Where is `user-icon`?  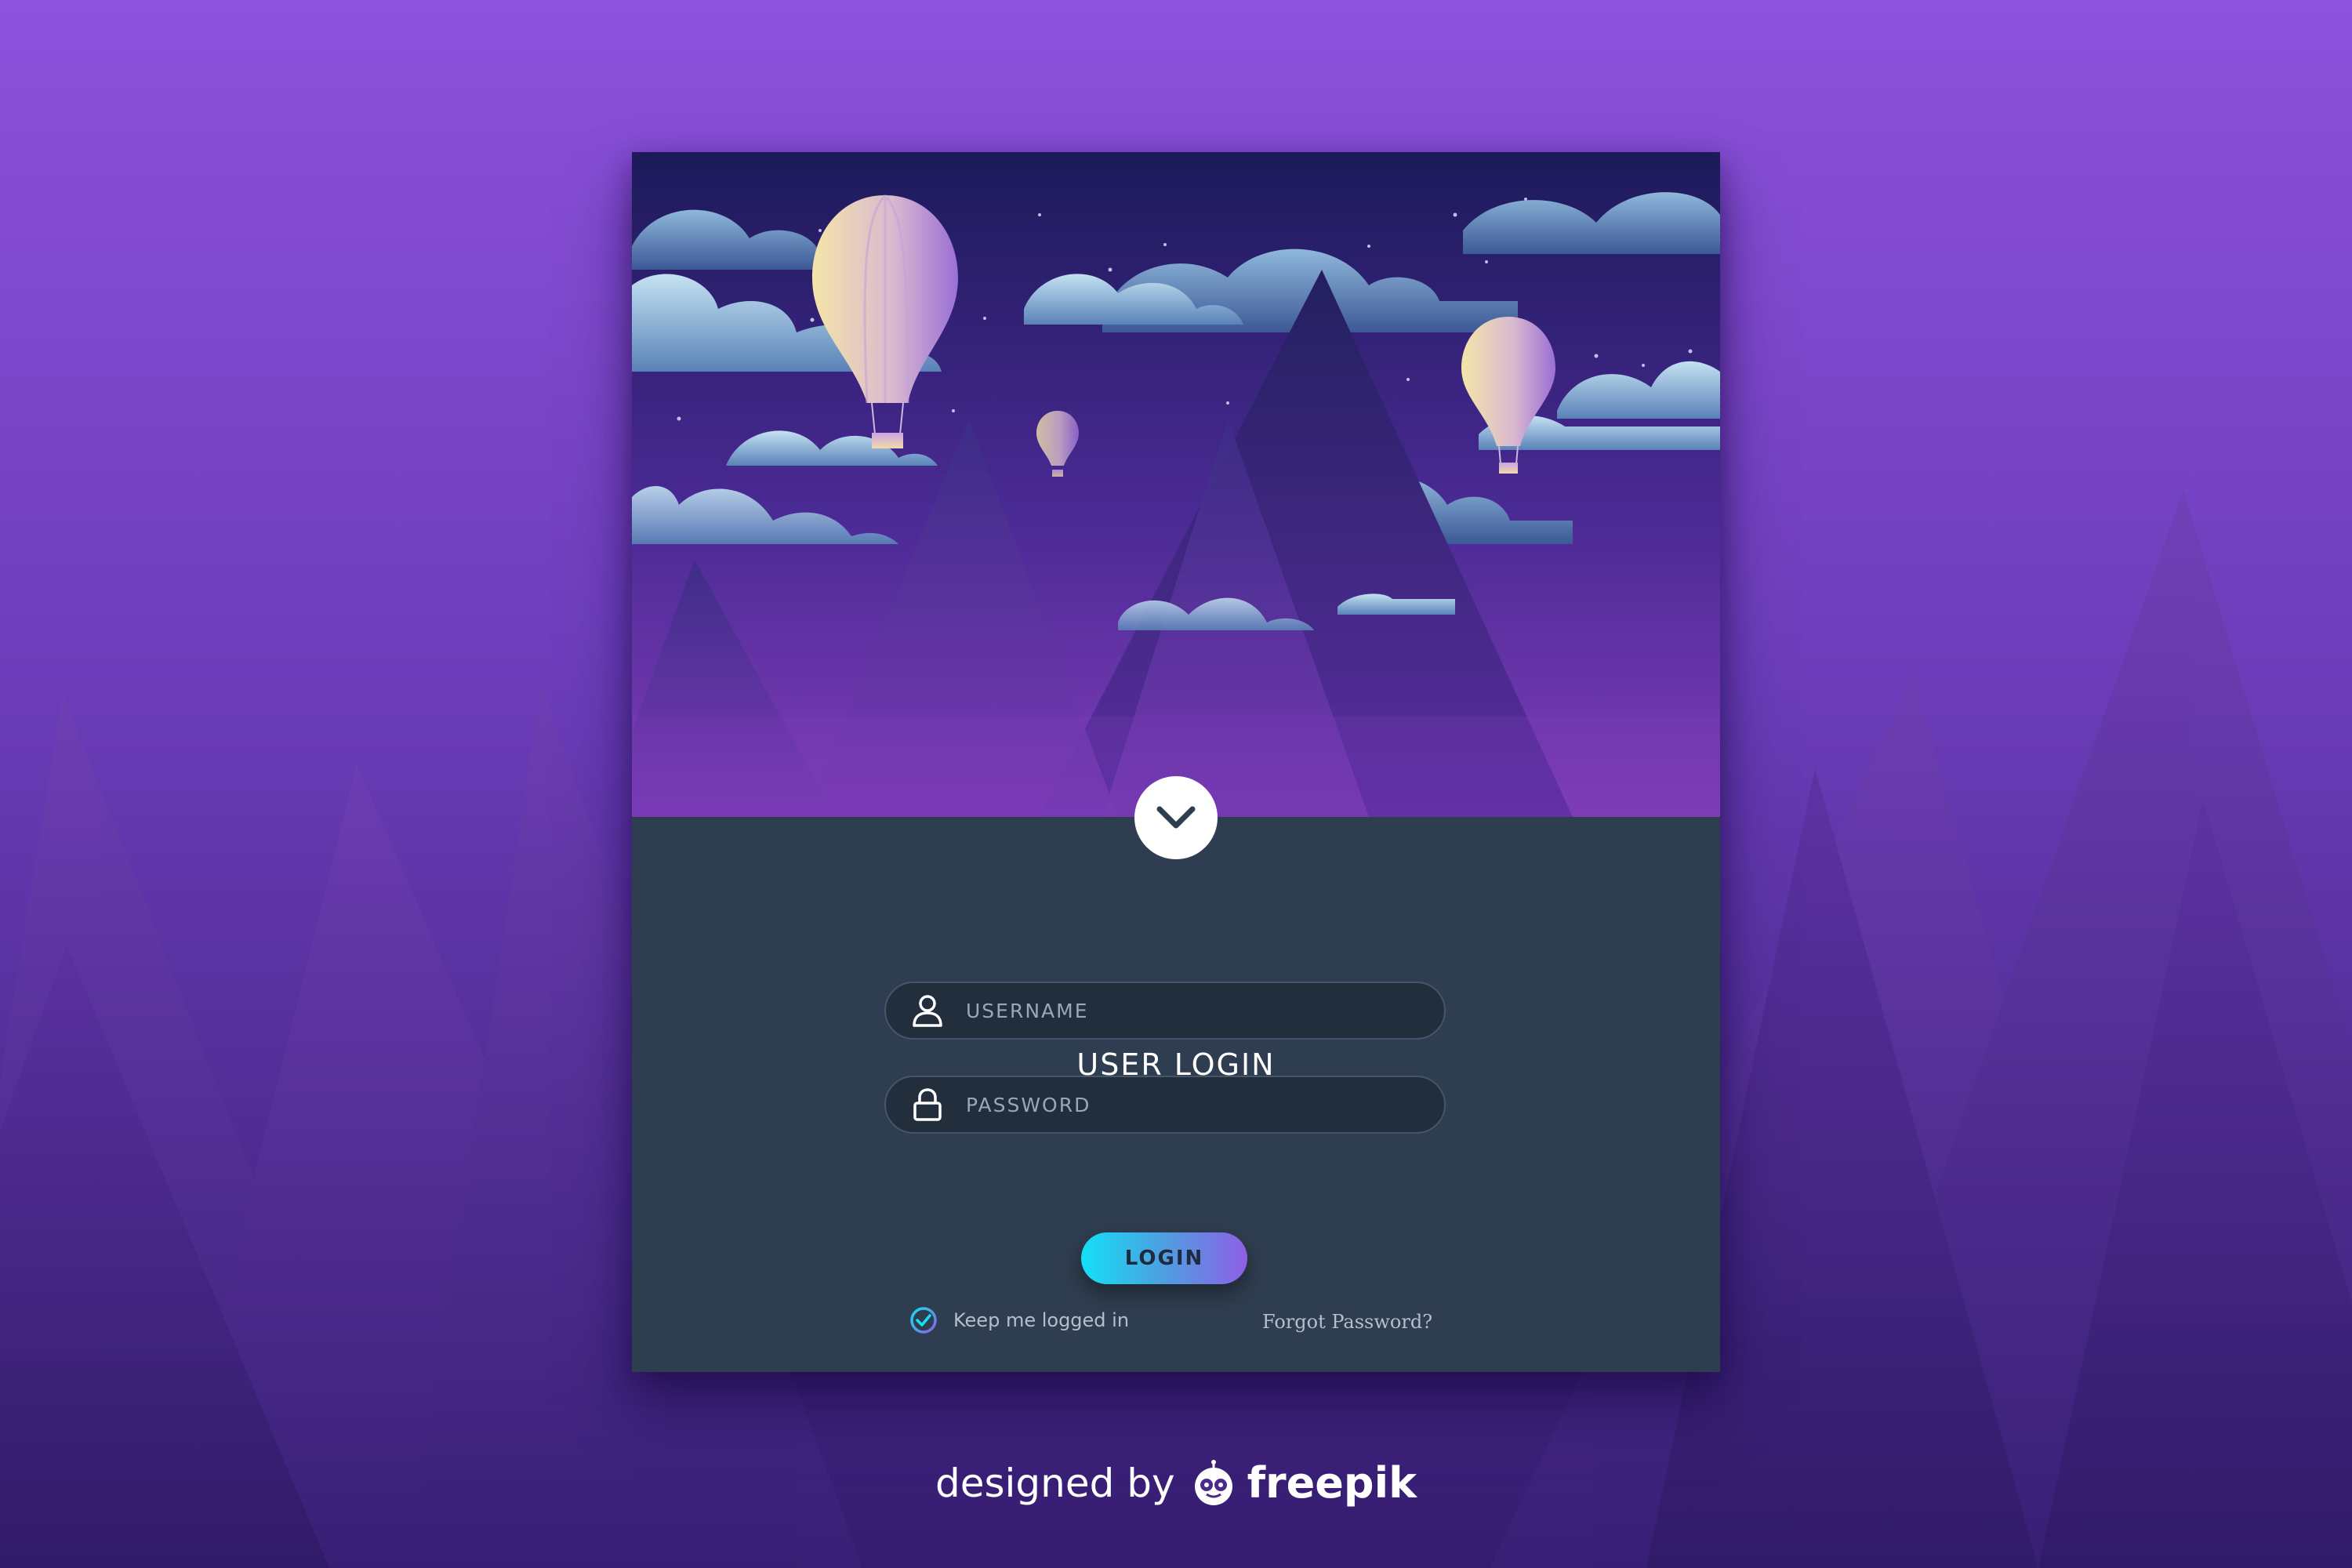
user-icon is located at coordinates (927, 1011).